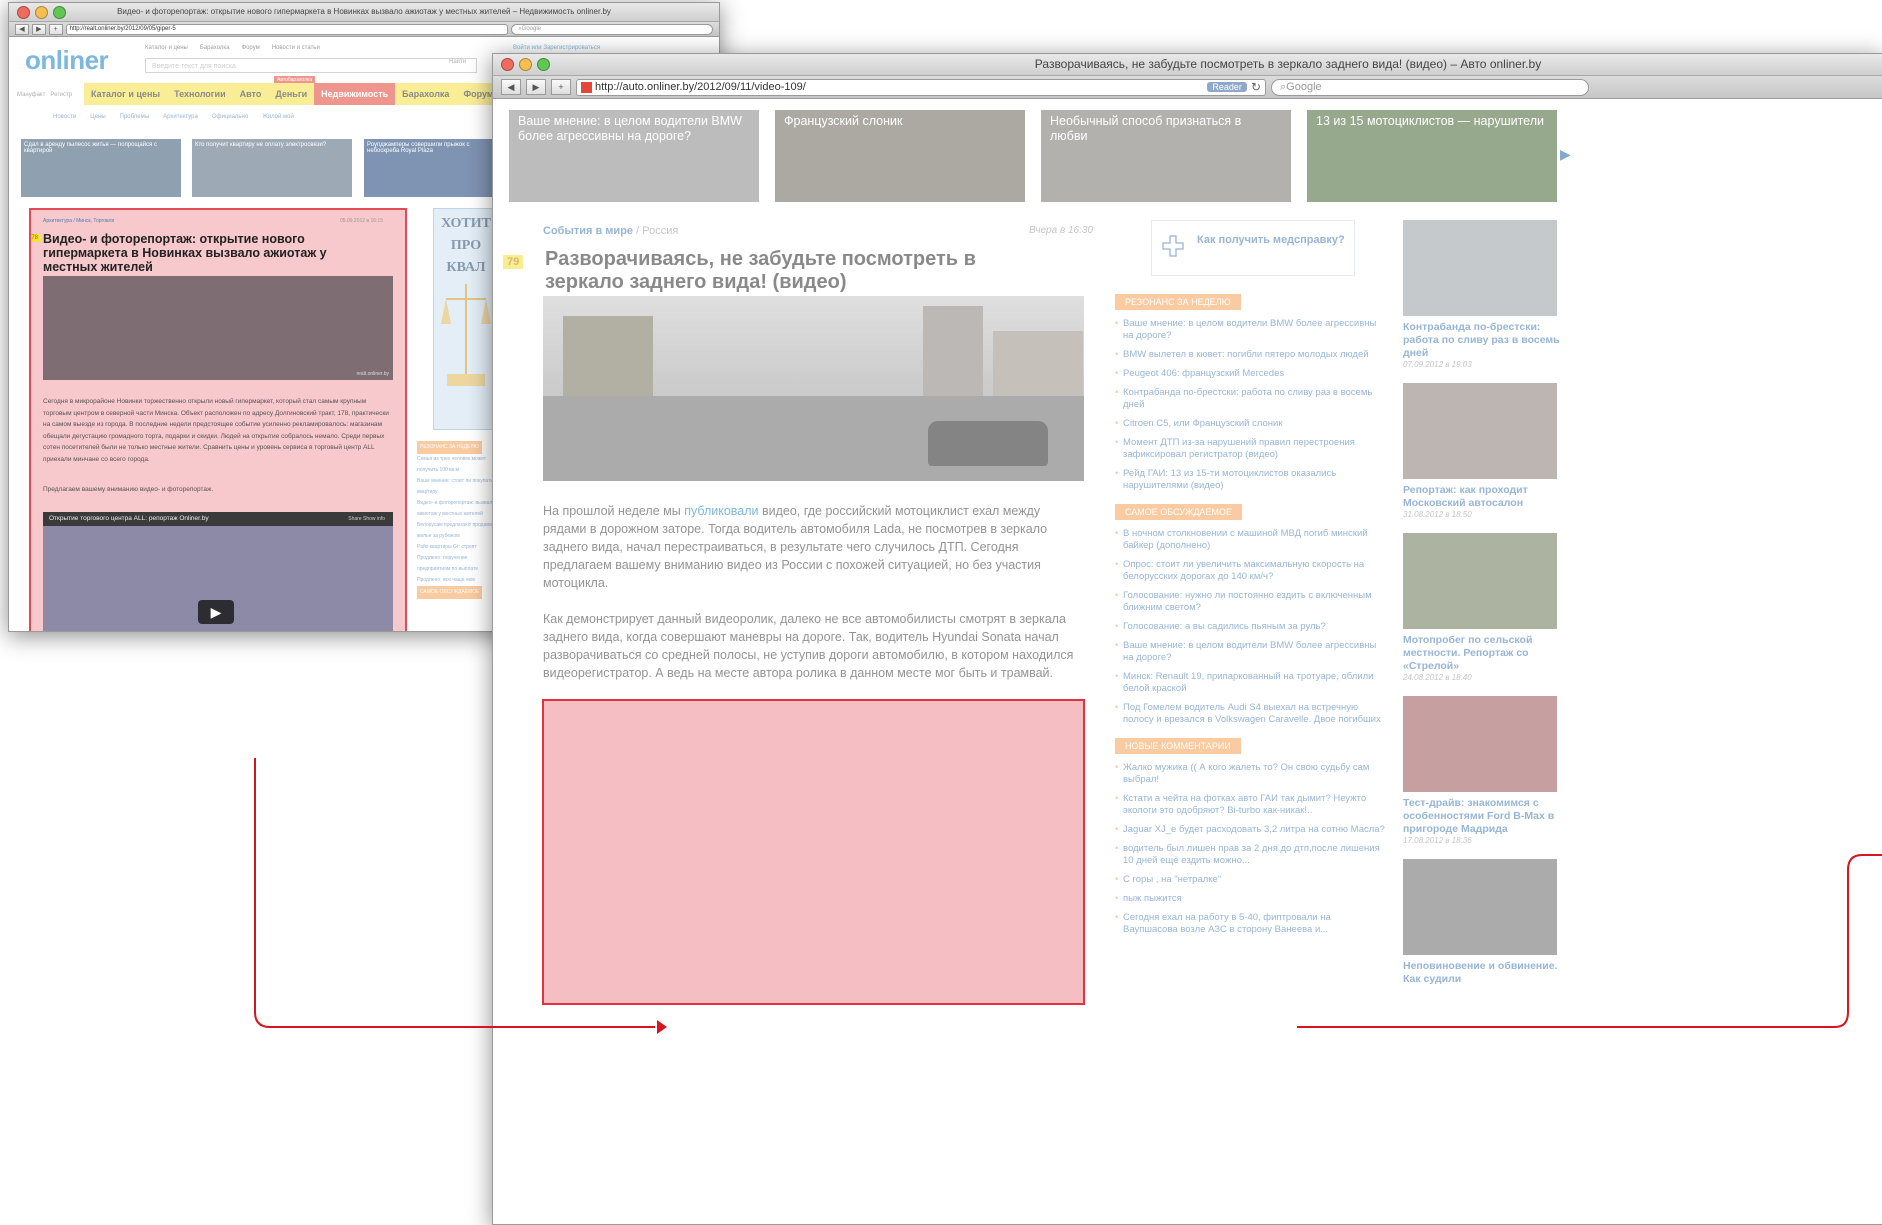  I want to click on comment-link: С горы , на "нетралке", so click(1250, 880).